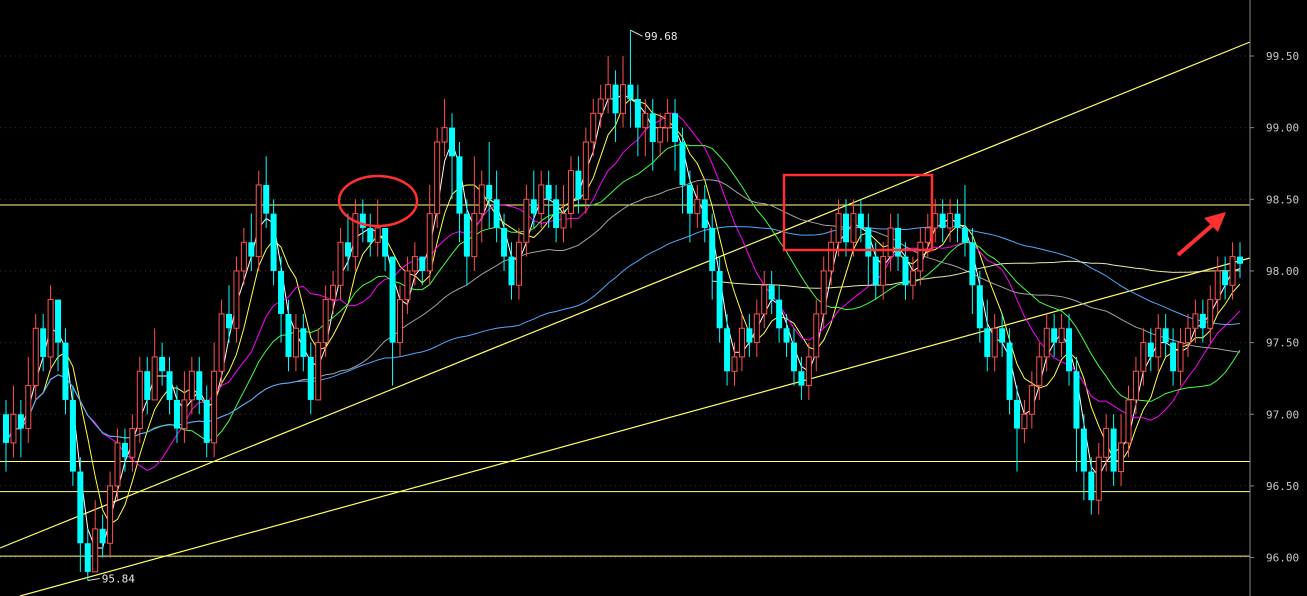 The width and height of the screenshot is (1307, 596). What do you see at coordinates (1282, 199) in the screenshot?
I see `axis-tick-label: 98.50` at bounding box center [1282, 199].